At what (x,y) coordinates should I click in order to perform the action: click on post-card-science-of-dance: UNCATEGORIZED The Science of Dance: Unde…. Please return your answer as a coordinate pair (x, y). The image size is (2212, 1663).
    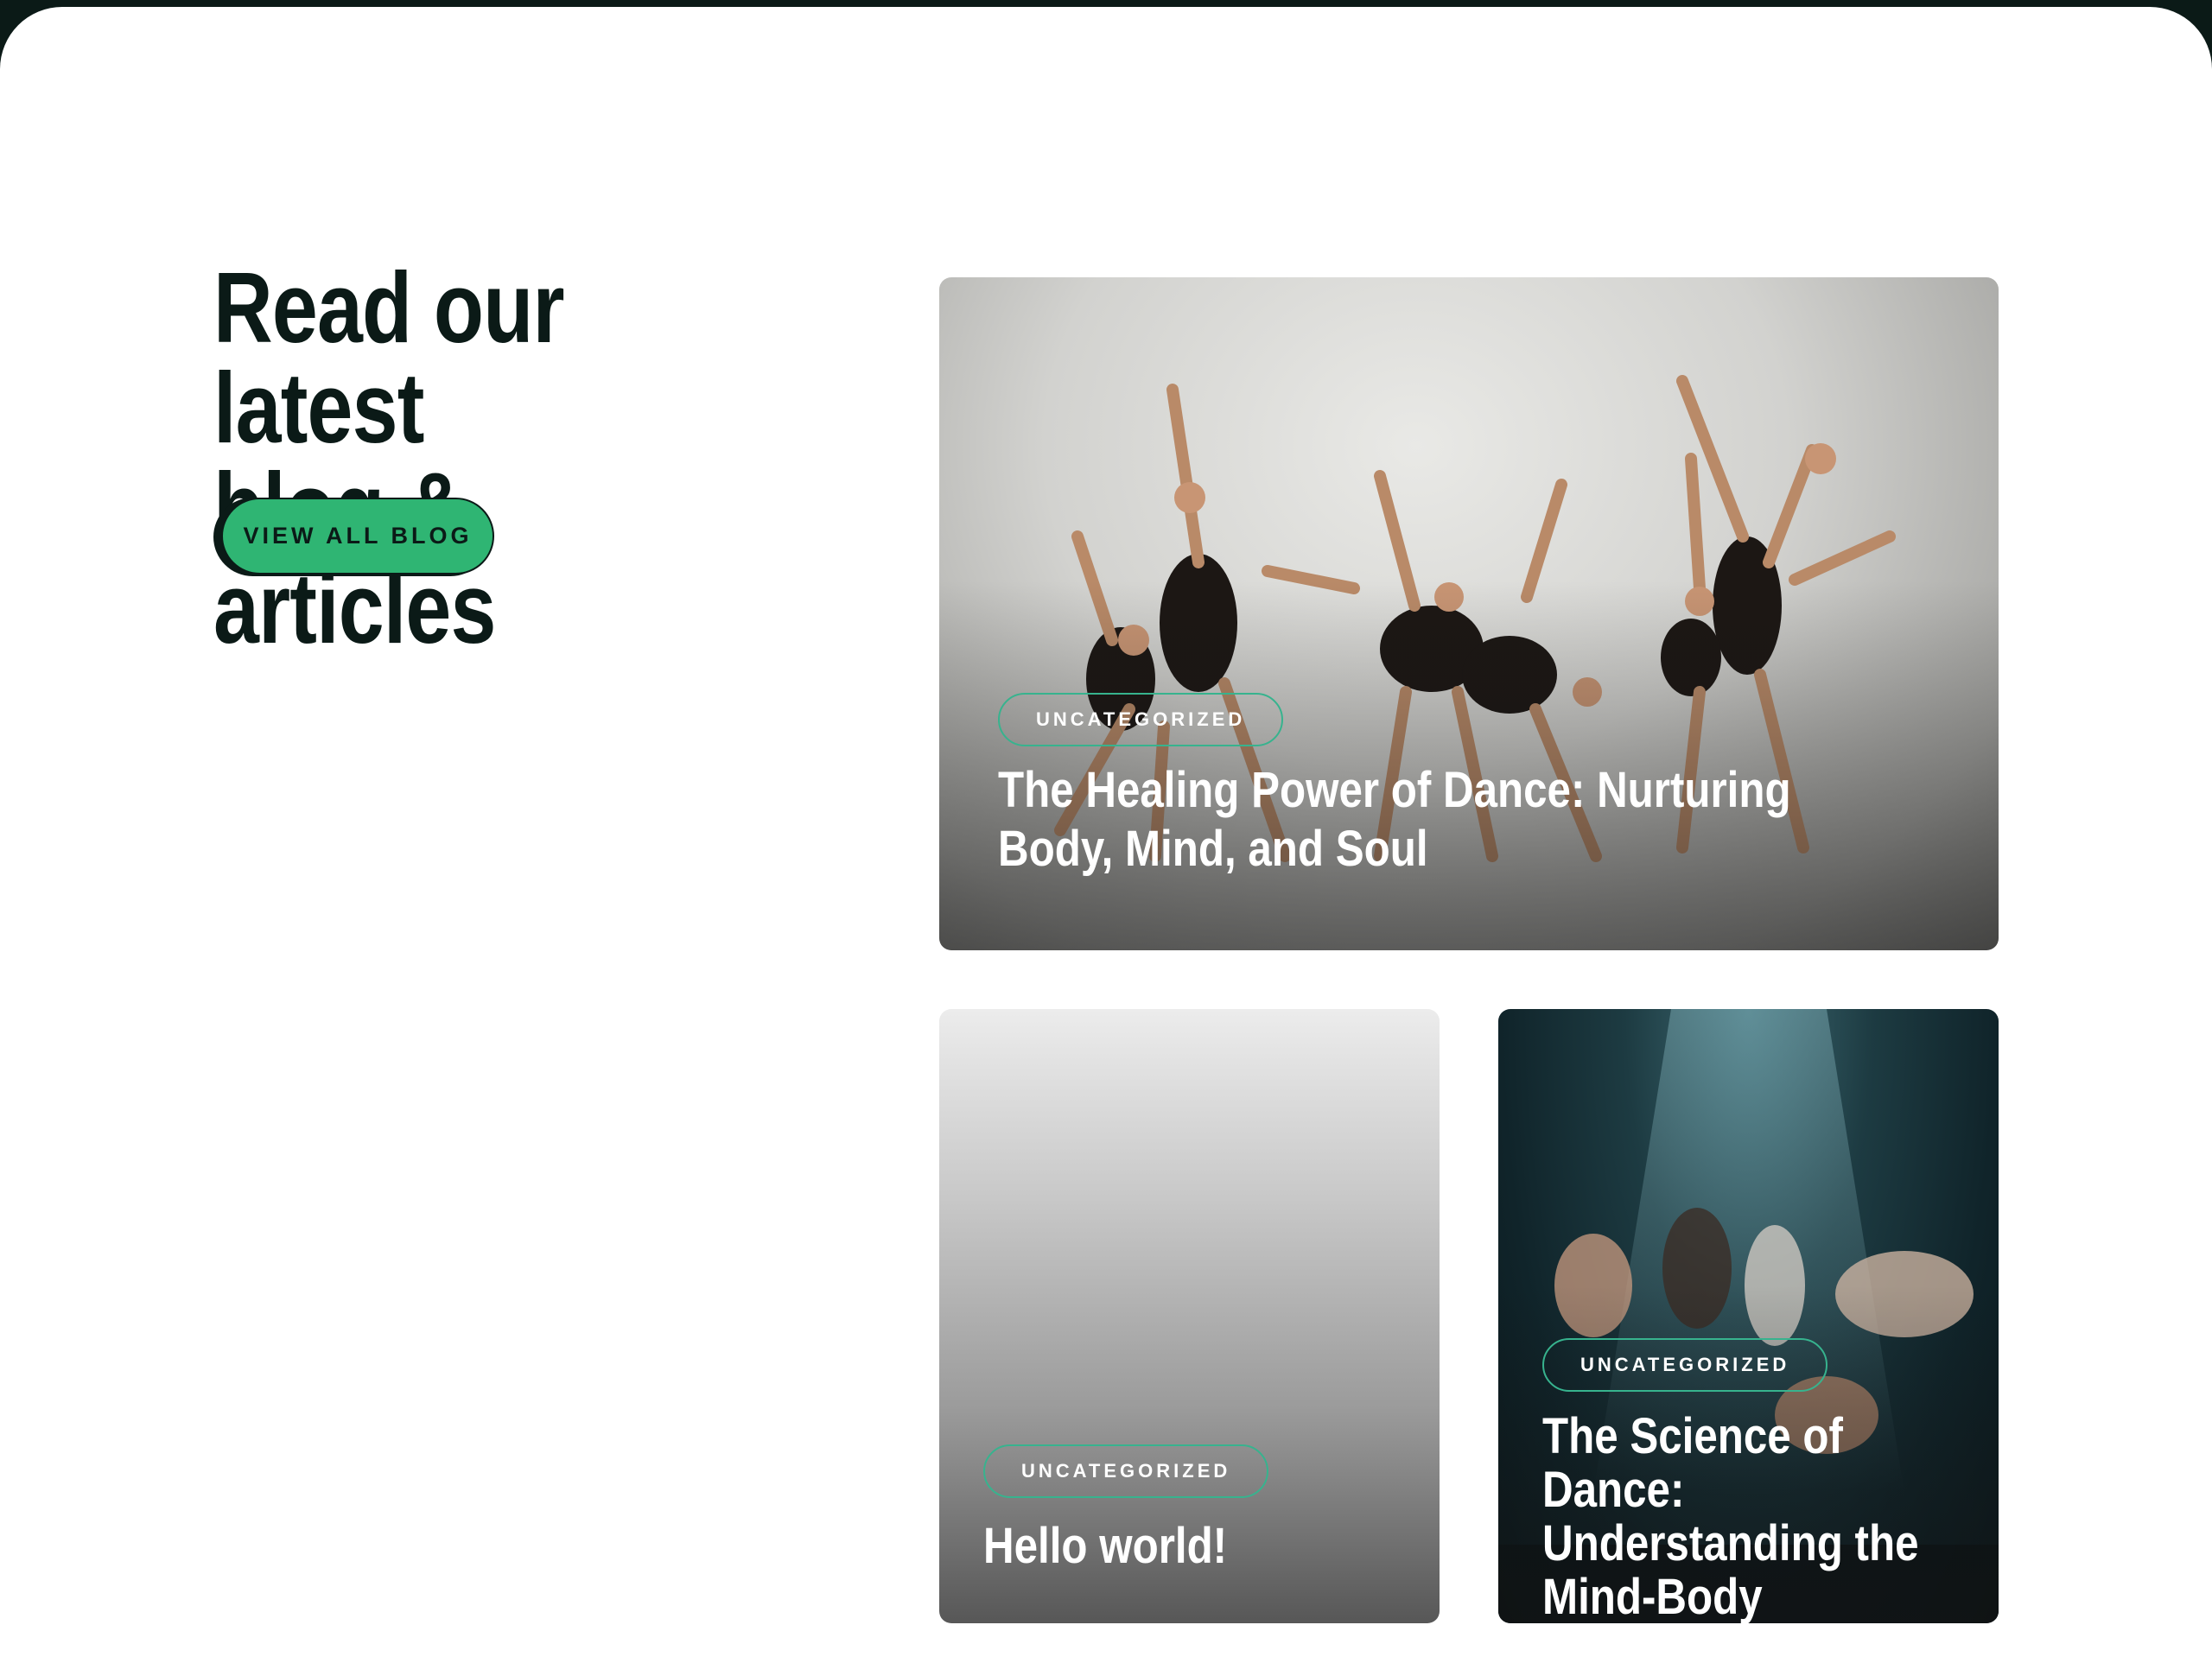
    Looking at the image, I should click on (1748, 1316).